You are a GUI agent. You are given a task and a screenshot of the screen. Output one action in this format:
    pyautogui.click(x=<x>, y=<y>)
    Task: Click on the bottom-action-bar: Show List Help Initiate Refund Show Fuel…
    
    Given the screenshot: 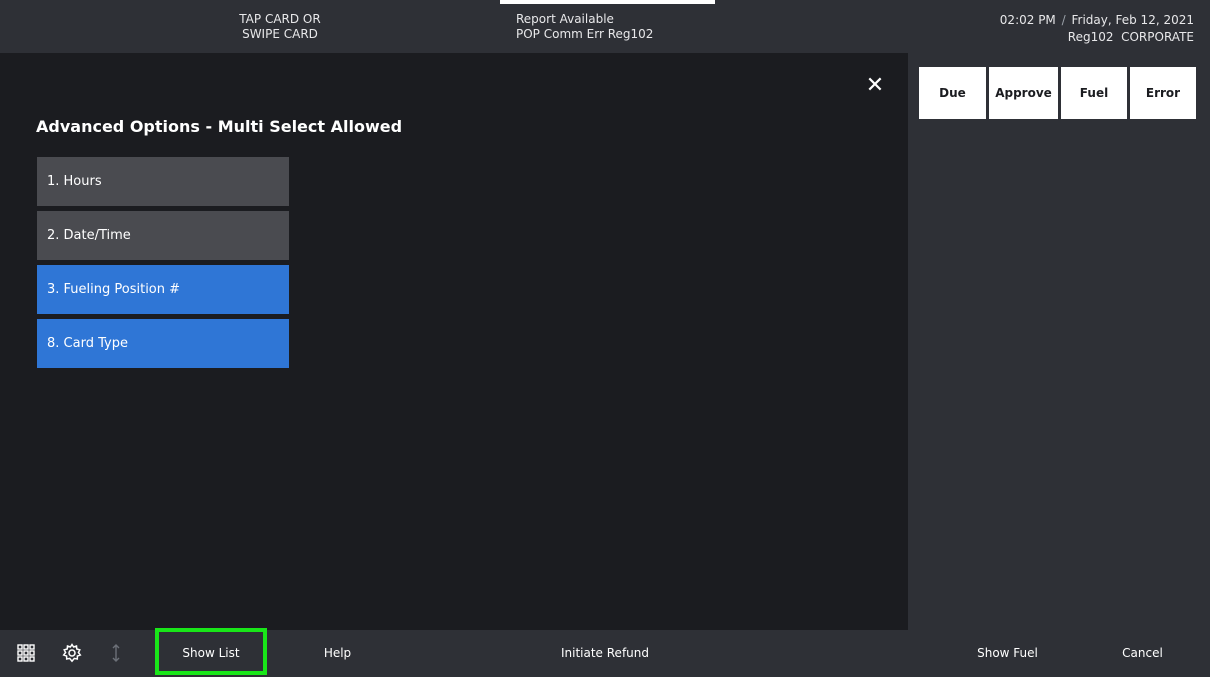 What is the action you would take?
    pyautogui.click(x=605, y=653)
    